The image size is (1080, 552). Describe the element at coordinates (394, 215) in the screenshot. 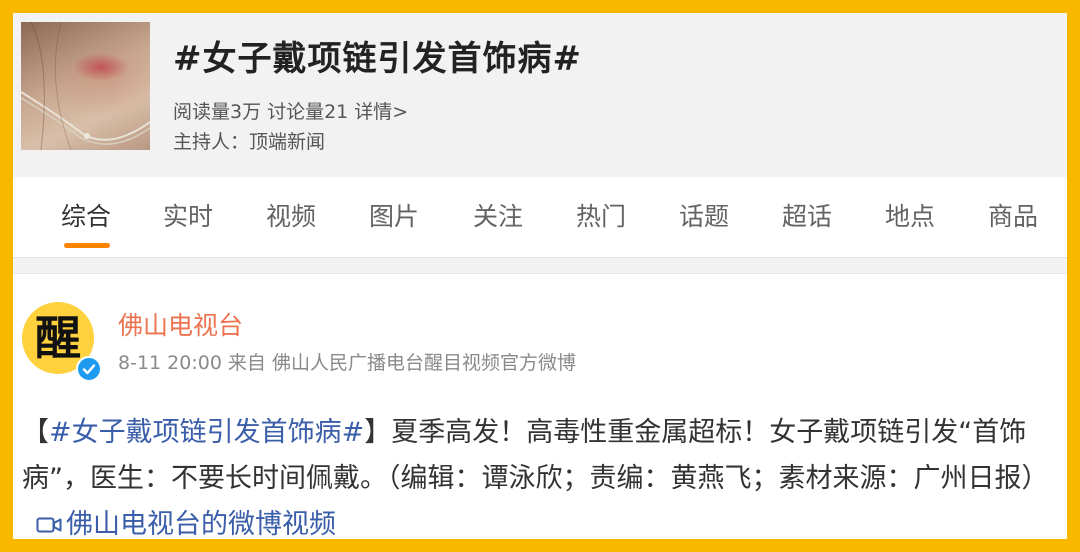

I see `tab-images: 图片` at that location.